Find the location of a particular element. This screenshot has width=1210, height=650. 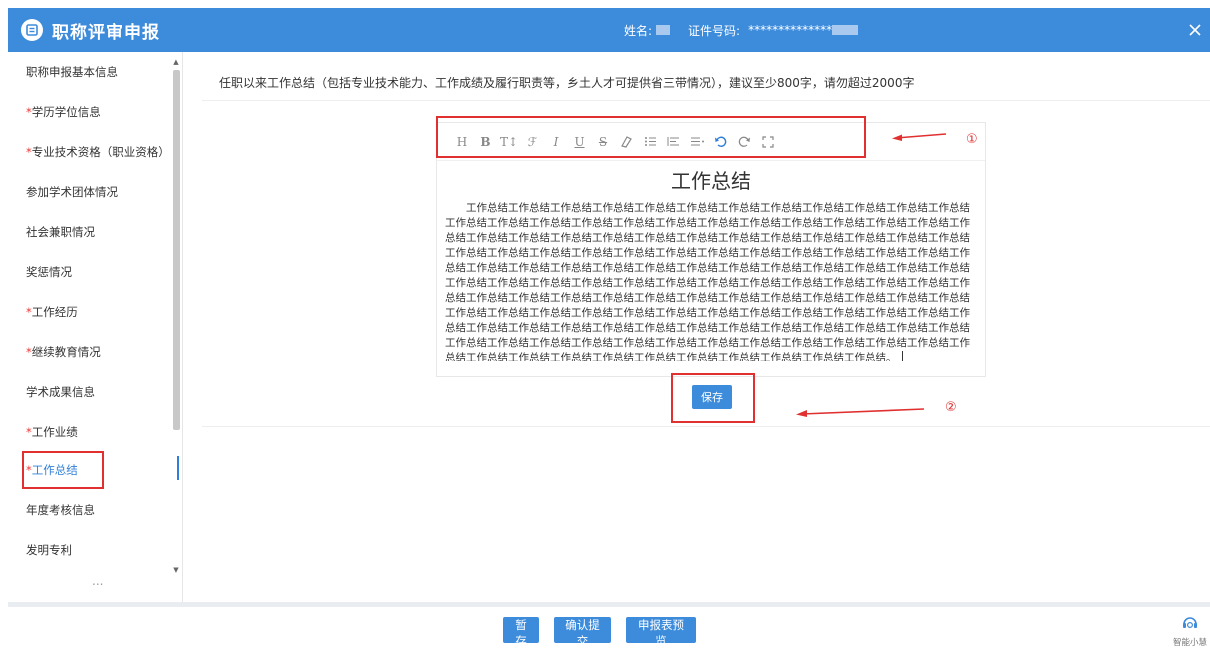

id-label: 证件号码: is located at coordinates (714, 30).